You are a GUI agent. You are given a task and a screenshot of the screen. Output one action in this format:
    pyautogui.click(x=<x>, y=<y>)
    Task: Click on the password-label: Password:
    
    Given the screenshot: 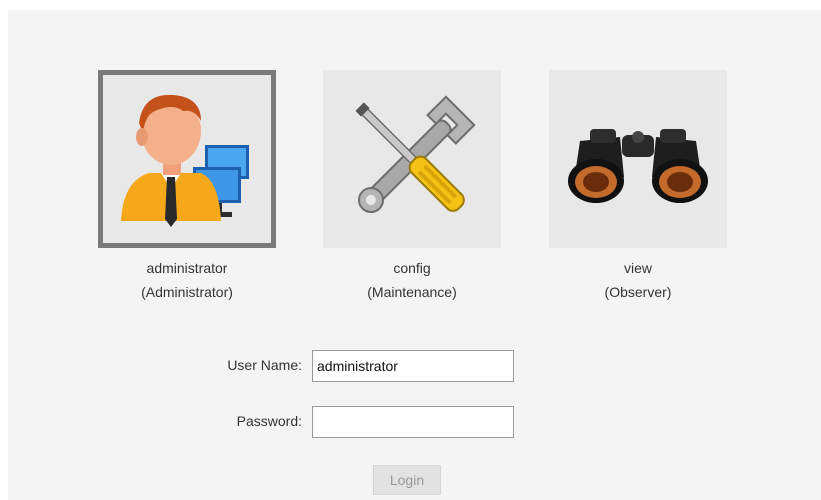 What is the action you would take?
    pyautogui.click(x=269, y=421)
    